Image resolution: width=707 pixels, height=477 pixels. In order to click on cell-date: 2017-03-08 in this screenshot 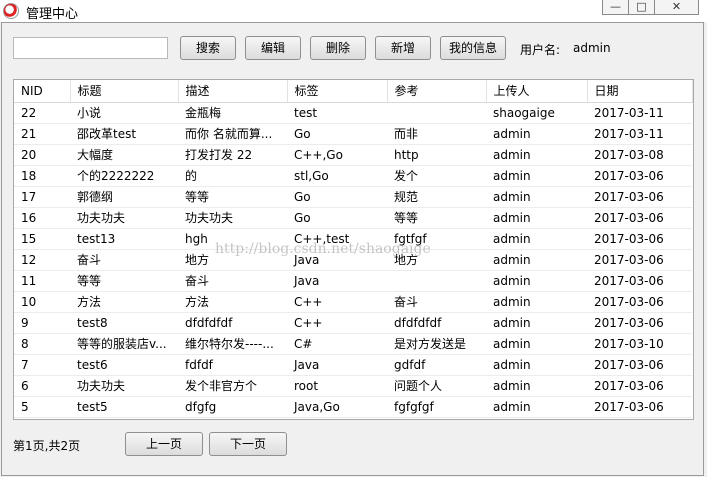, I will do `click(639, 155)`.